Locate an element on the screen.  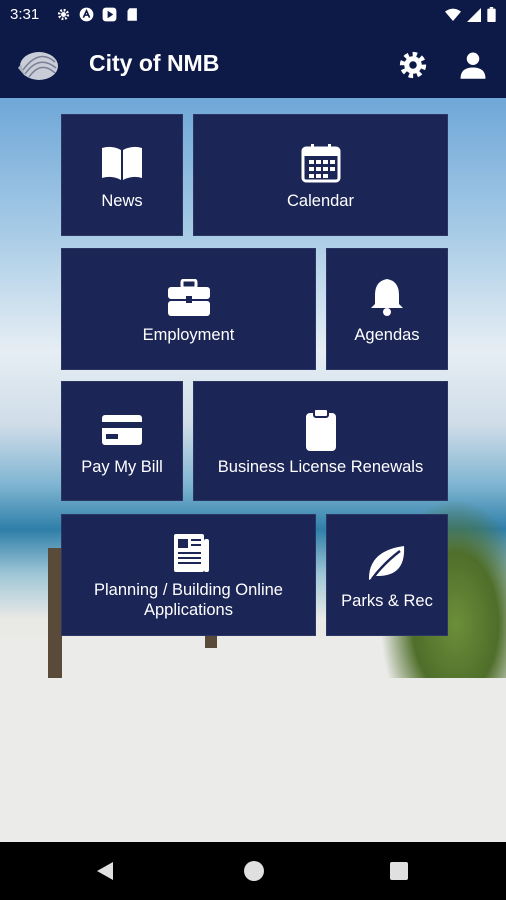
home-button is located at coordinates (254, 871).